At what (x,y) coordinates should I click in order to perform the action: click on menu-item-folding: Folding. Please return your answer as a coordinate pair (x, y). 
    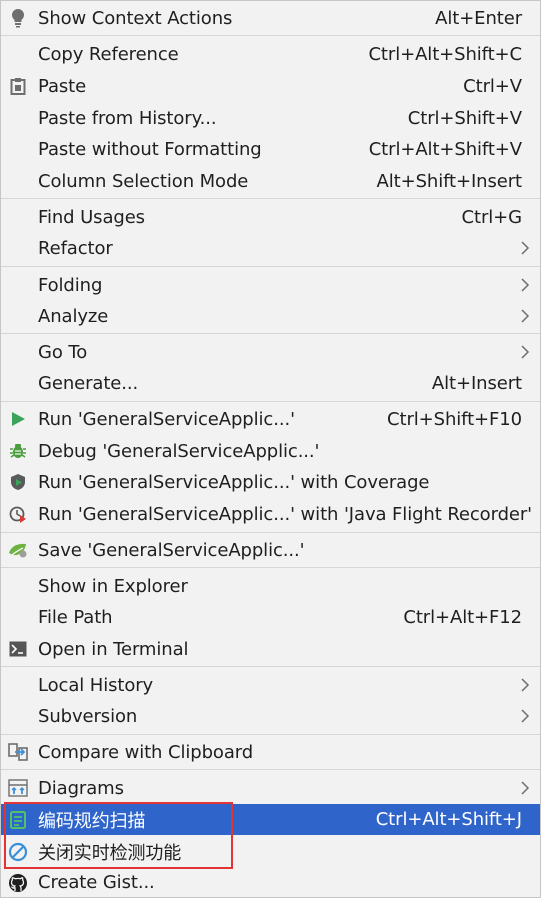
    Looking at the image, I should click on (270, 285).